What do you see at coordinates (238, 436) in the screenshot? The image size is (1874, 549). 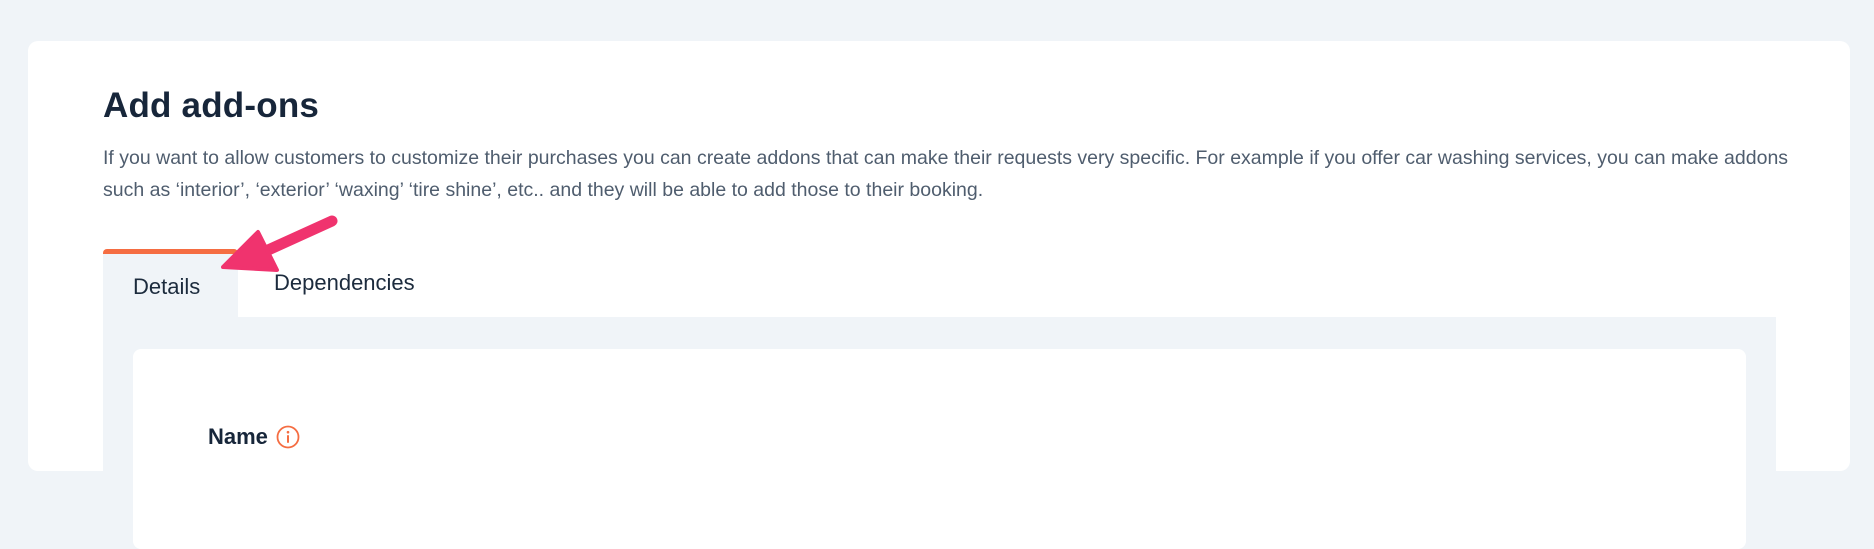 I see `name-label: Name` at bounding box center [238, 436].